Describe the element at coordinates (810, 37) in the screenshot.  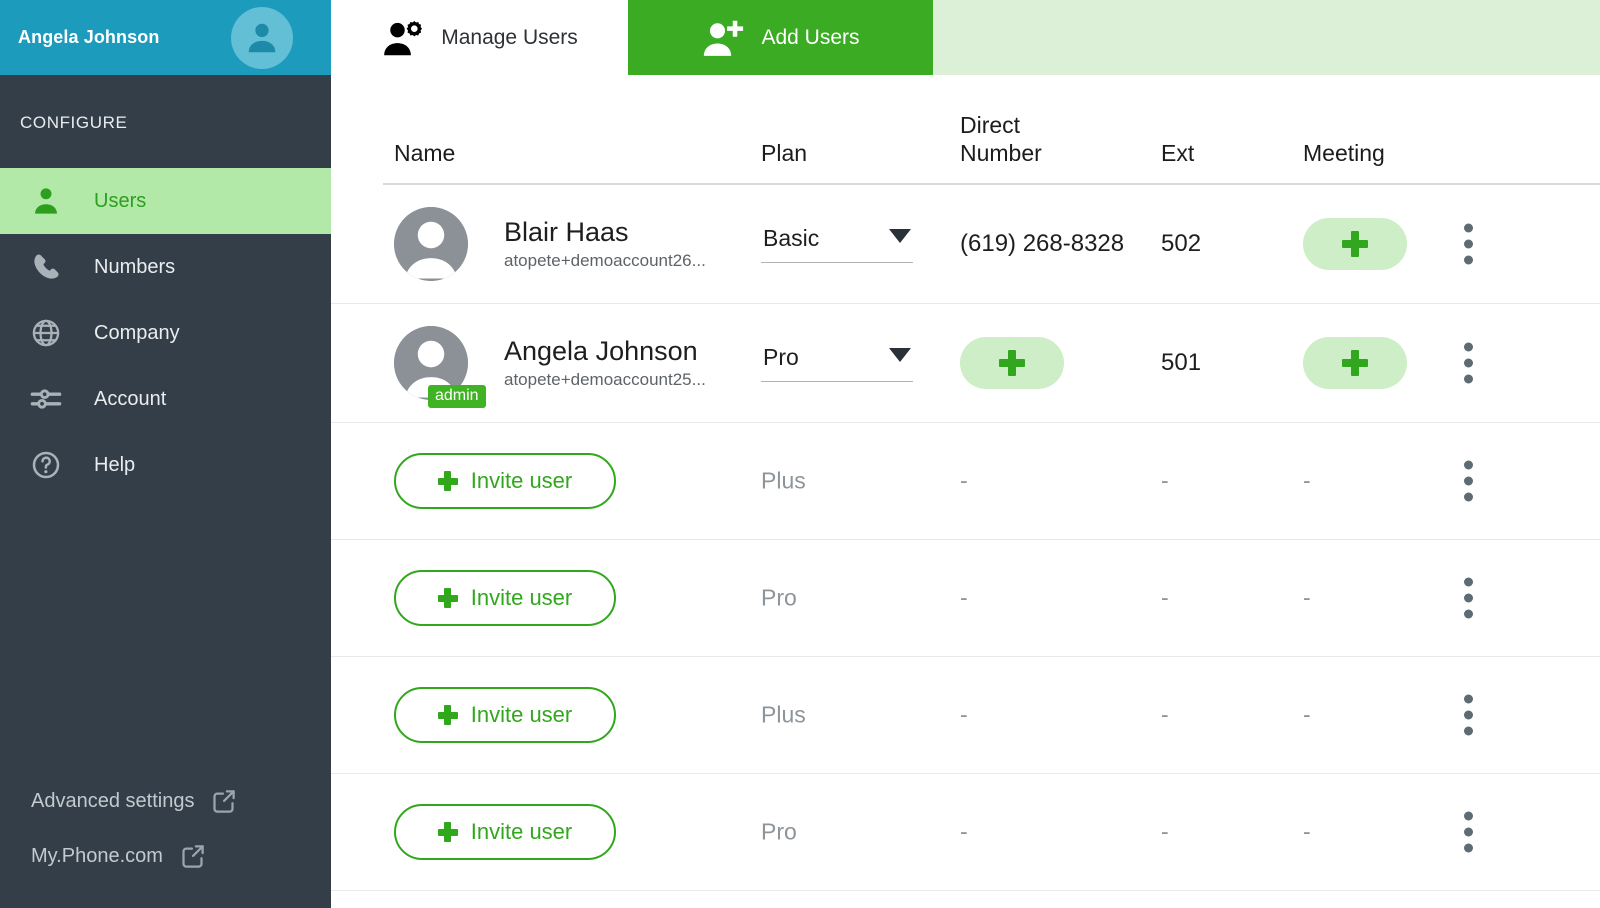
I see `tab-label: Add Users` at that location.